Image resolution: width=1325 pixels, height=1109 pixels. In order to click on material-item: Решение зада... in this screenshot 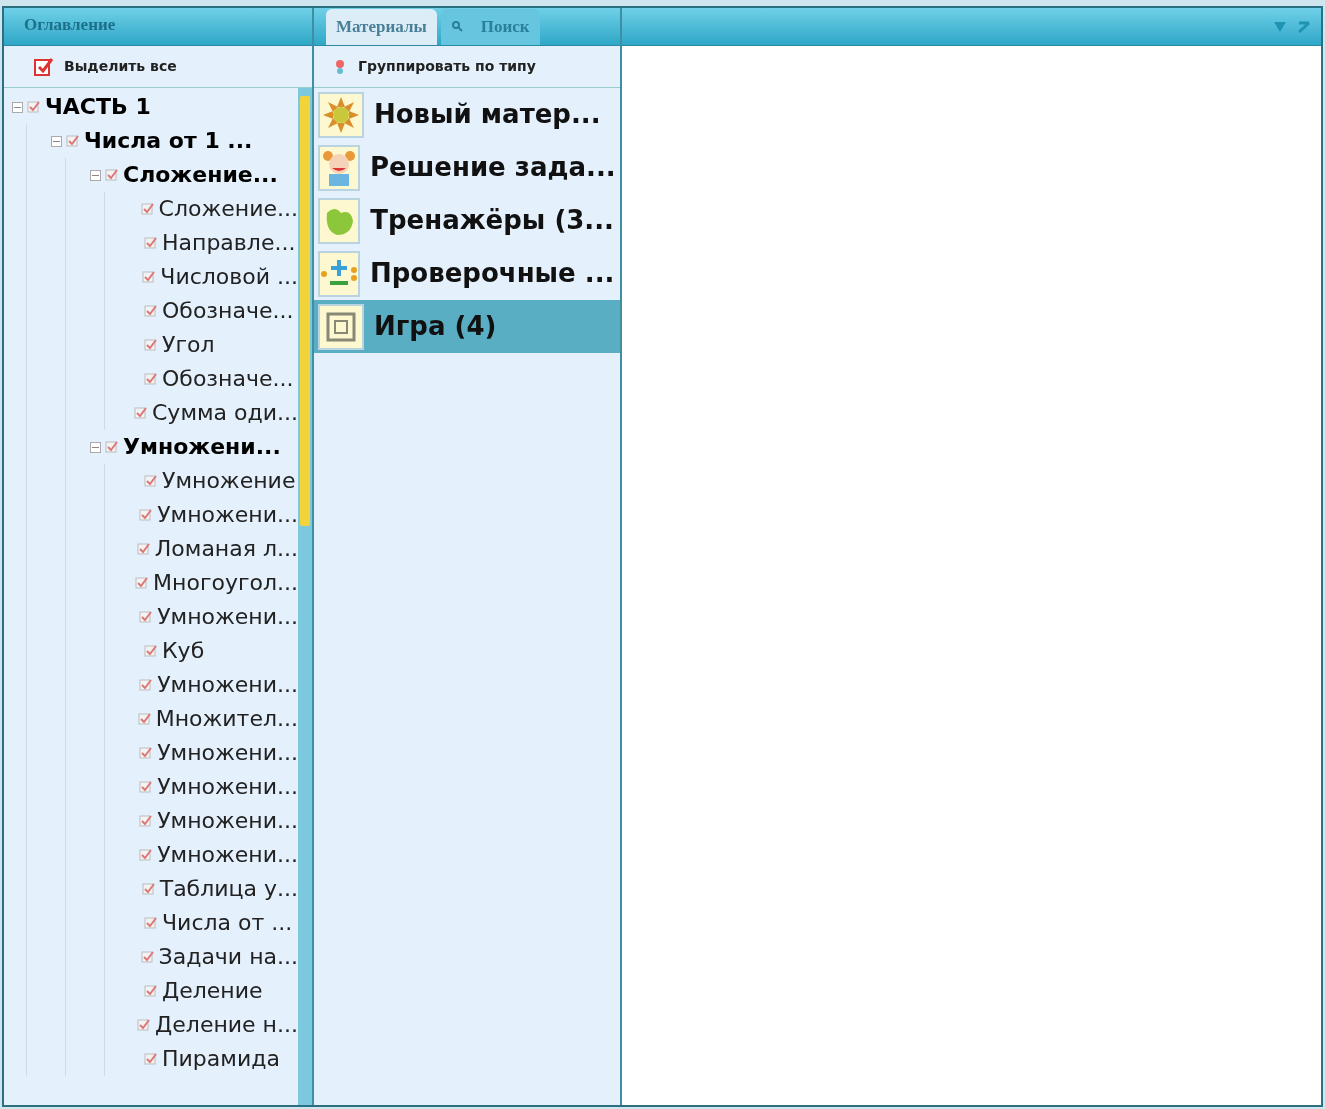, I will do `click(467, 167)`.